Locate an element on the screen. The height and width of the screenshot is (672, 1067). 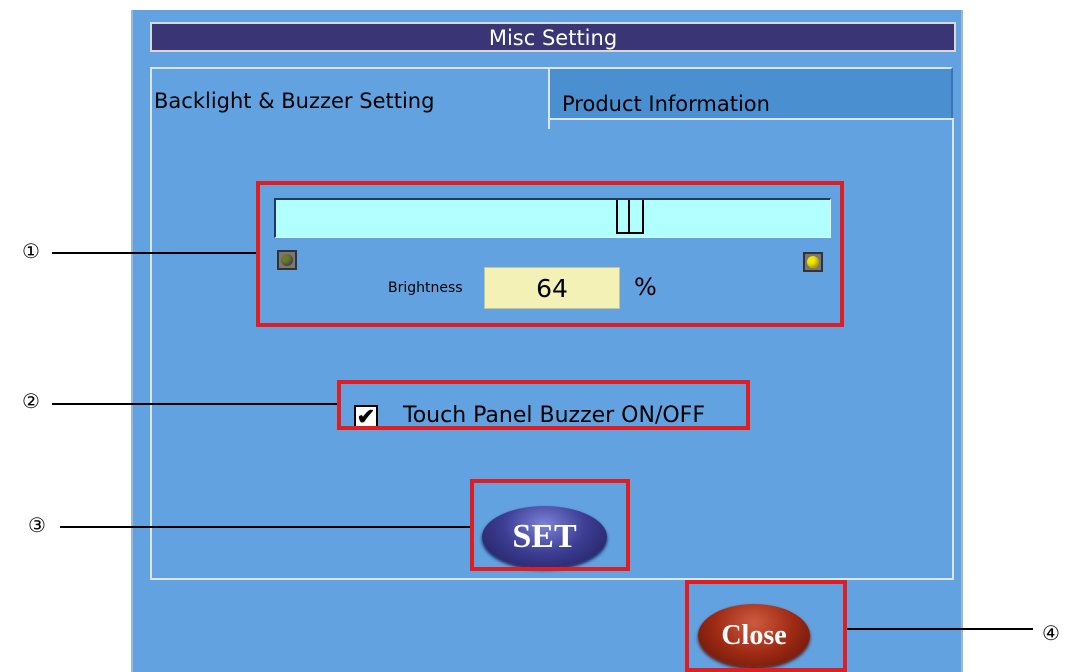
callout-1: ① is located at coordinates (31, 251).